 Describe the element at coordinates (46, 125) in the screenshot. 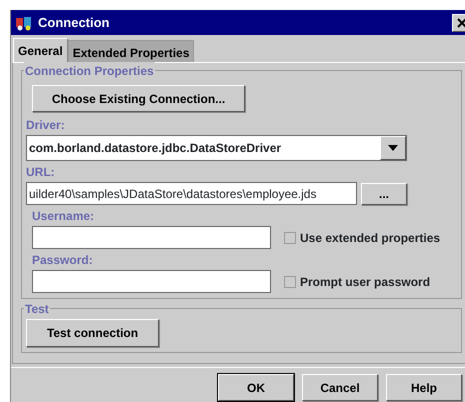

I see `field-label: Driver:` at that location.